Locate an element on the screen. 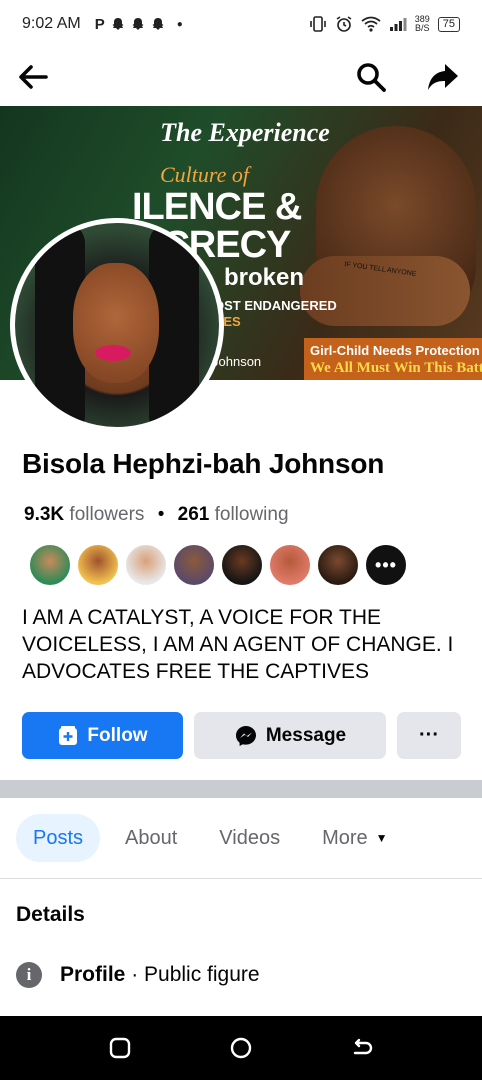  tab-about: About is located at coordinates (151, 838).